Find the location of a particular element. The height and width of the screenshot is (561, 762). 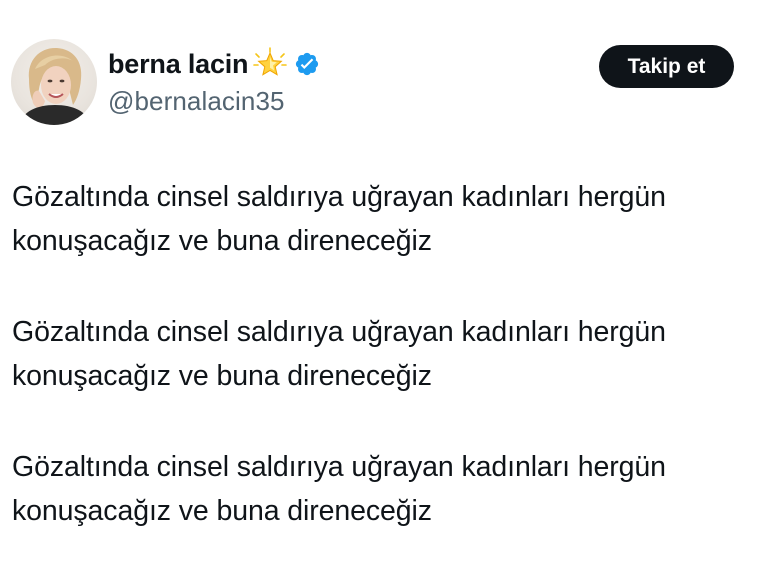

display-name: berna lacin is located at coordinates (178, 64).